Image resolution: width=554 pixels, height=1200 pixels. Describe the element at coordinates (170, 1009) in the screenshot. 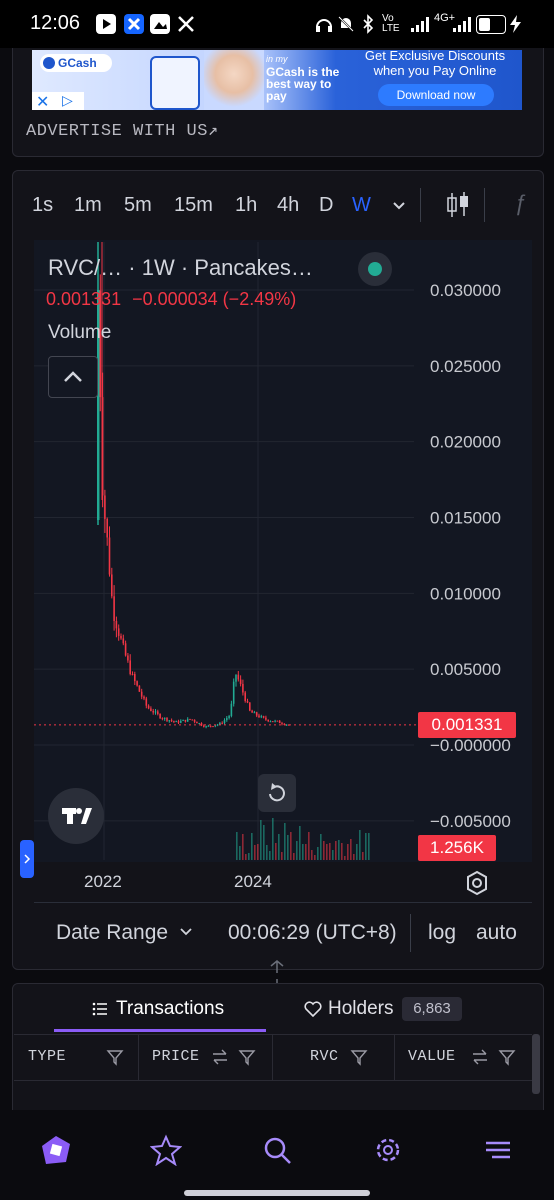

I see `tab-transactions: Transactions` at that location.